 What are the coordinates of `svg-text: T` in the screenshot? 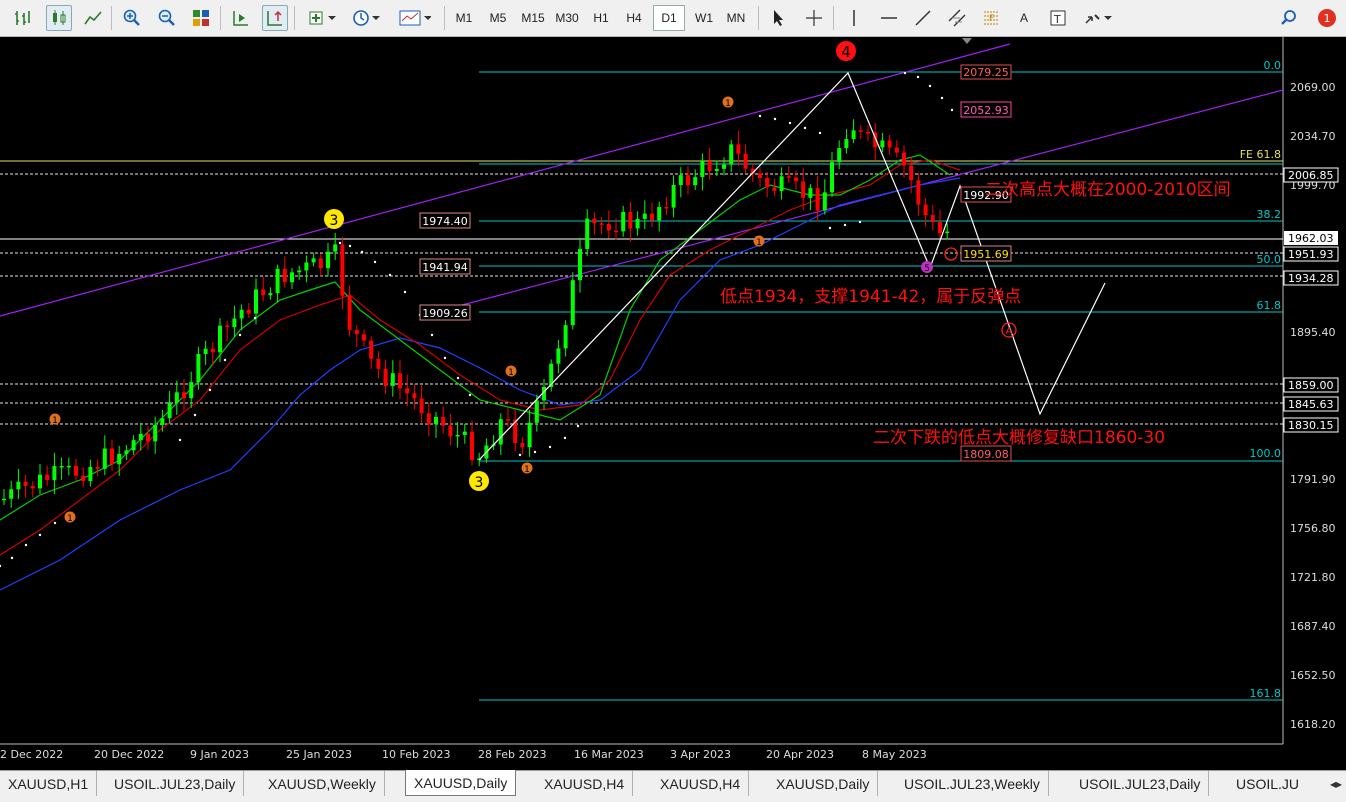 It's located at (1057, 19).